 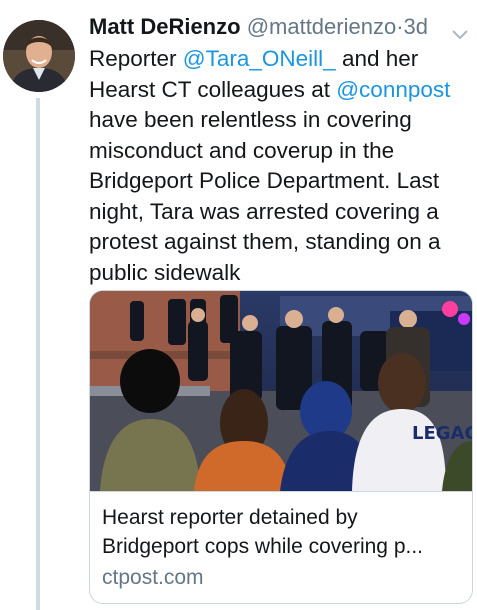 I want to click on author-handle: @mattderienzo, so click(x=322, y=26).